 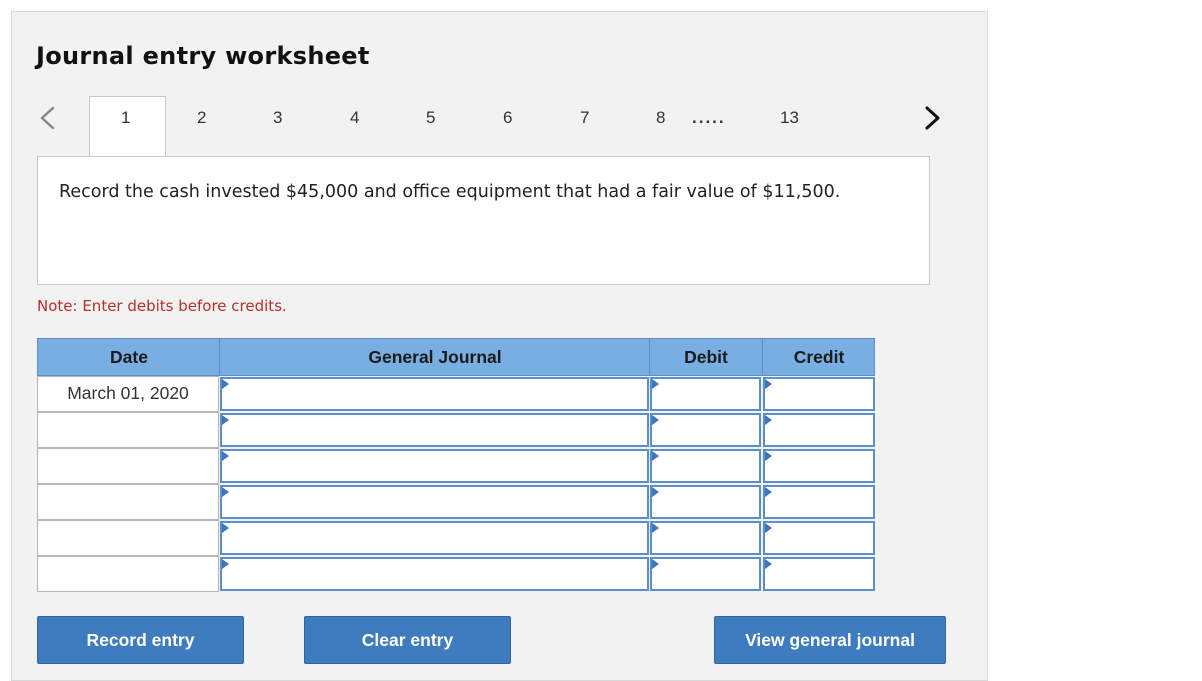 I want to click on date-cell: March 01, 2020, so click(x=128, y=394).